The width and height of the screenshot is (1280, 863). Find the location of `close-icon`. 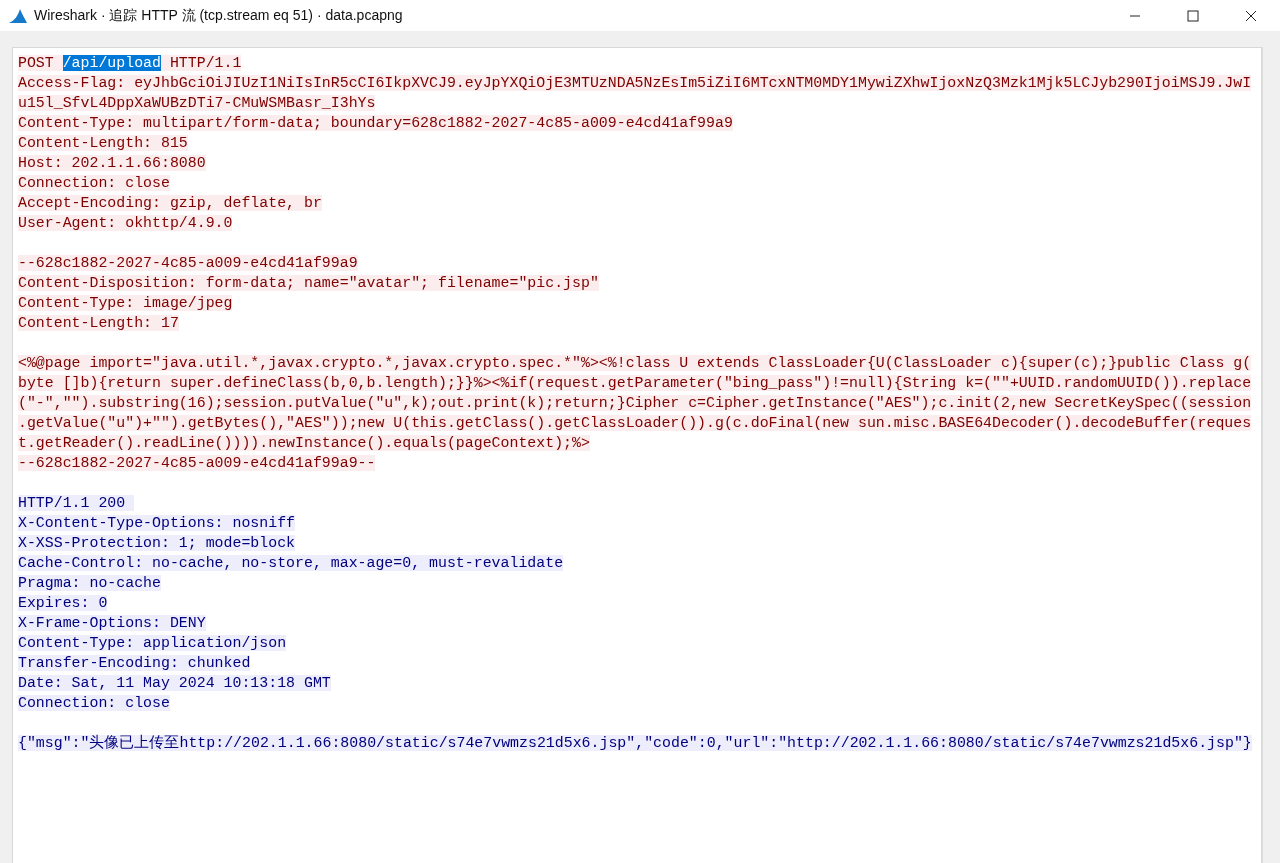

close-icon is located at coordinates (1251, 15).